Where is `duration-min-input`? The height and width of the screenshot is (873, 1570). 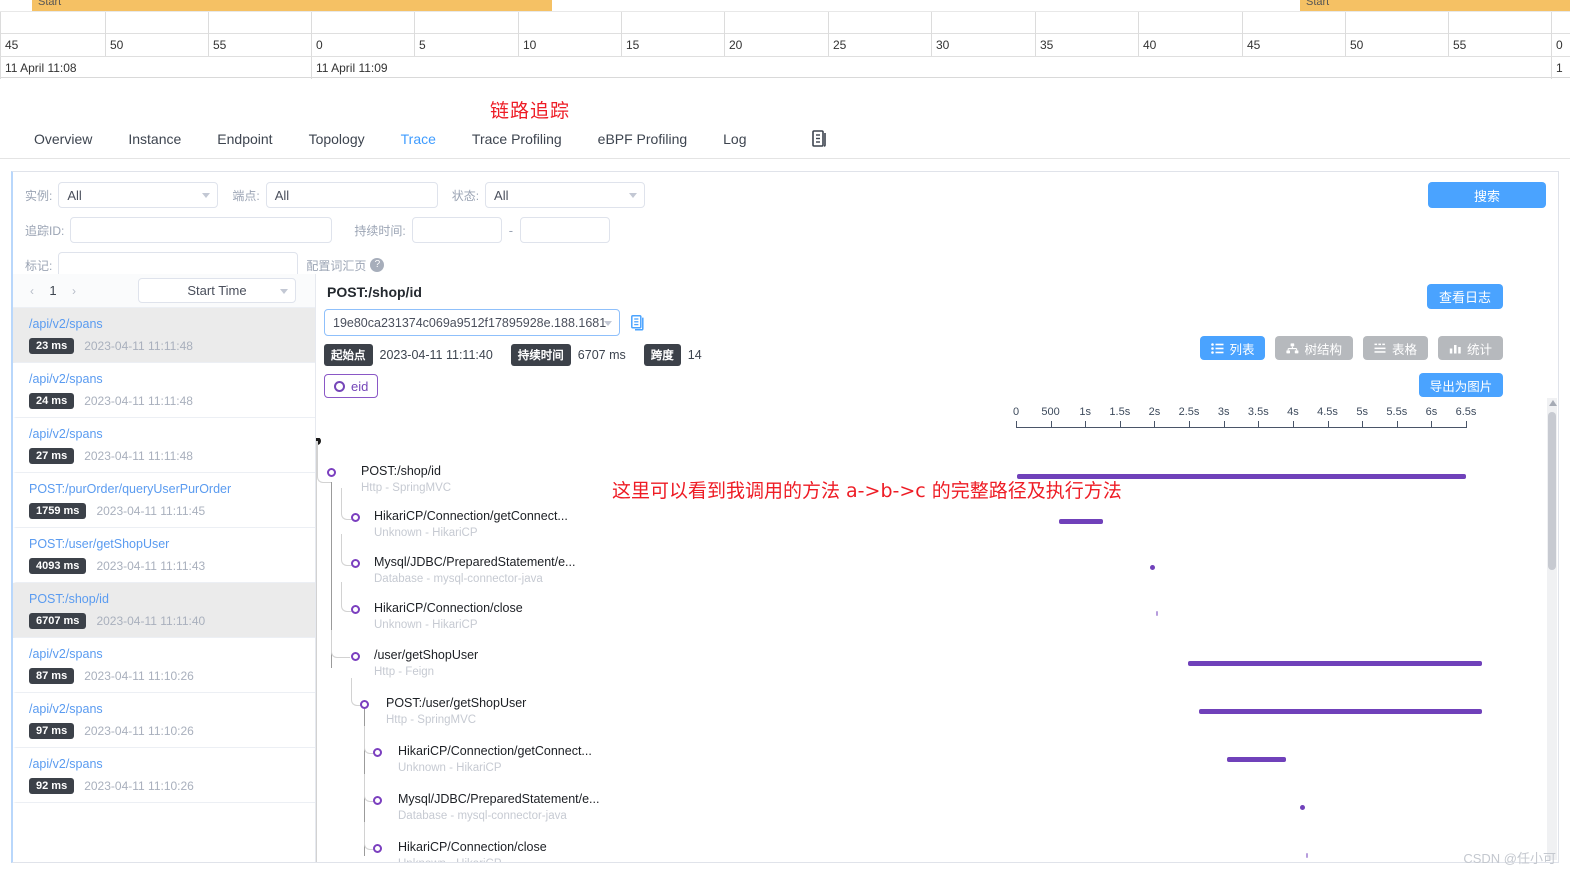 duration-min-input is located at coordinates (456, 230).